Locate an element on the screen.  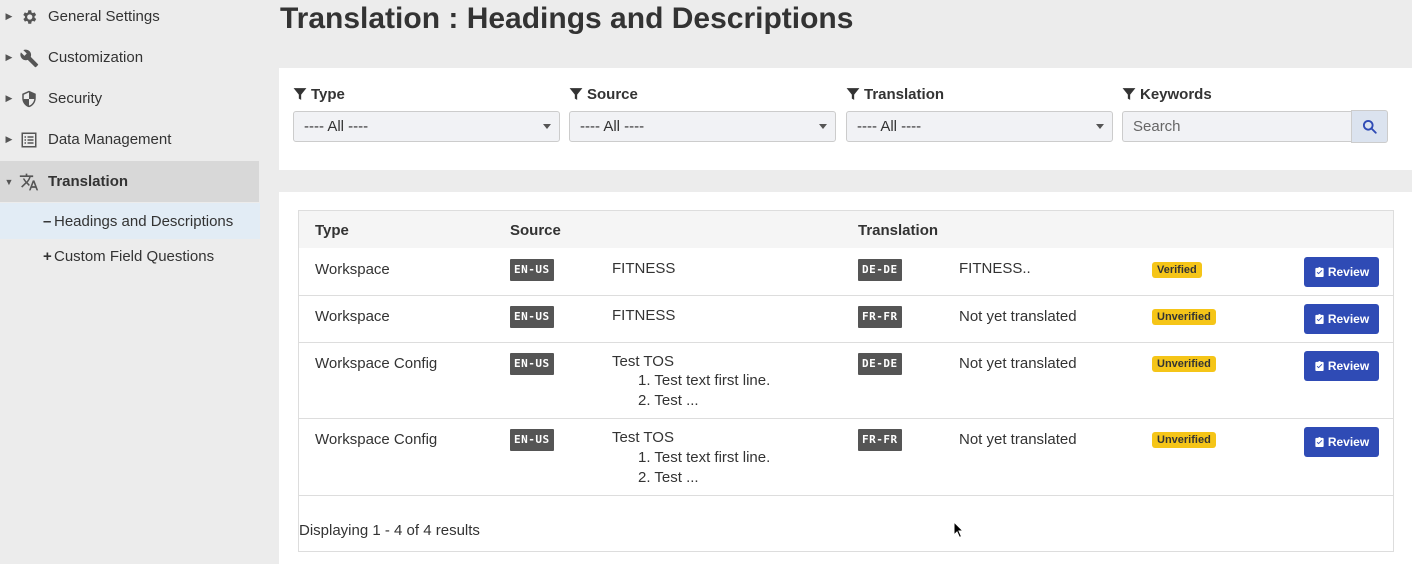
translation-select-value: ---- All ---- is located at coordinates (889, 126).